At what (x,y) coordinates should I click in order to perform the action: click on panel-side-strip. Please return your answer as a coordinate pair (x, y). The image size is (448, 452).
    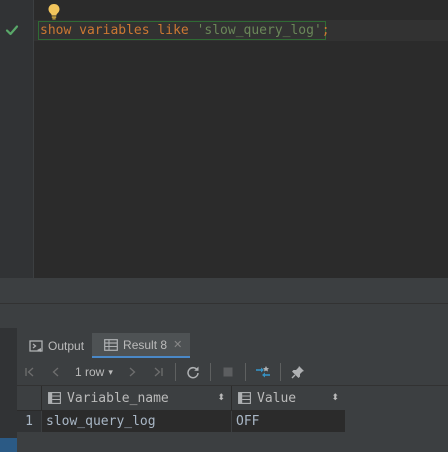
    Looking at the image, I should click on (8, 390).